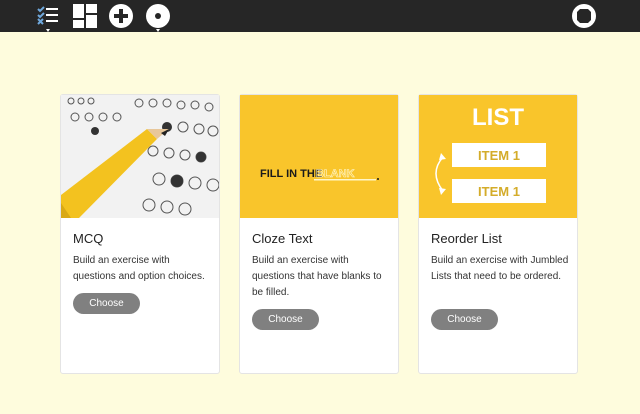  What do you see at coordinates (498, 117) in the screenshot?
I see `list-heading: LIST` at bounding box center [498, 117].